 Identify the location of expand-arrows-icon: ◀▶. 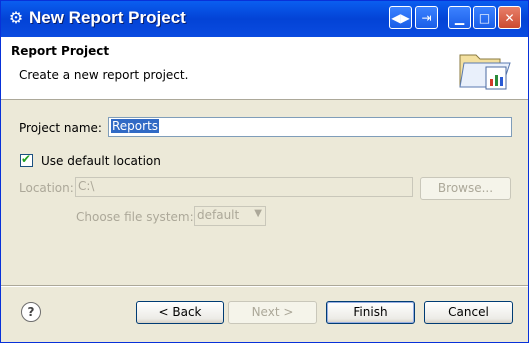
(400, 18).